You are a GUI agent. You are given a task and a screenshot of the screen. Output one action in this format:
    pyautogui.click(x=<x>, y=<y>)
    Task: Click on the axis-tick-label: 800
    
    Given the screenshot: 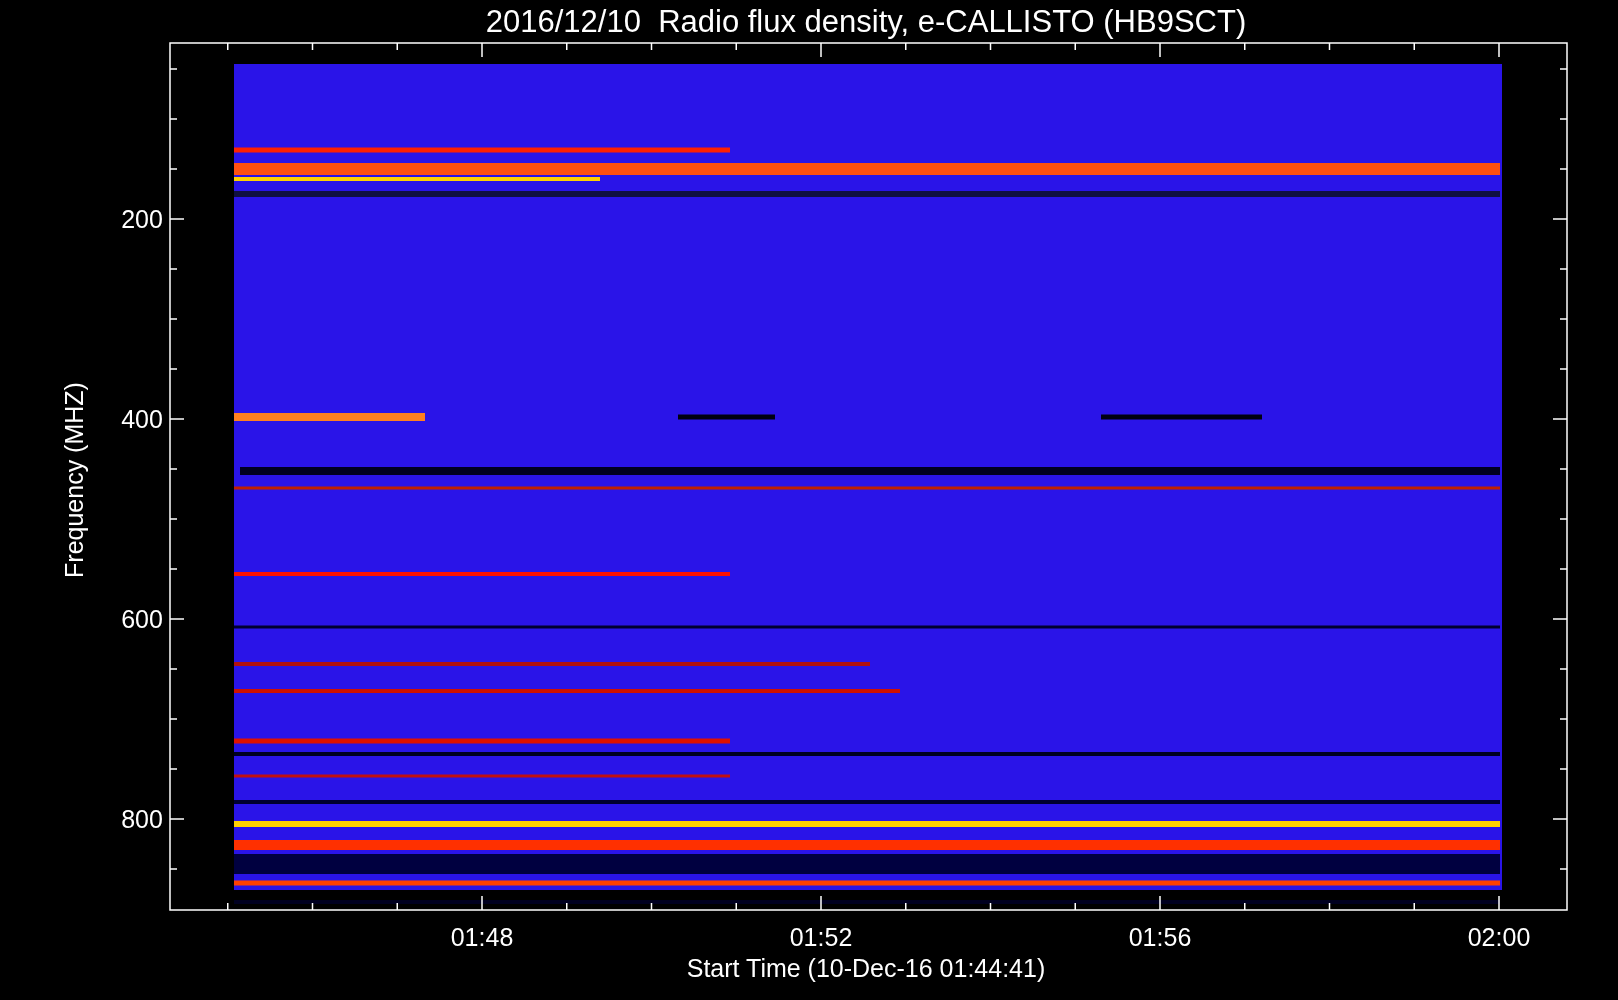 What is the action you would take?
    pyautogui.click(x=142, y=819)
    